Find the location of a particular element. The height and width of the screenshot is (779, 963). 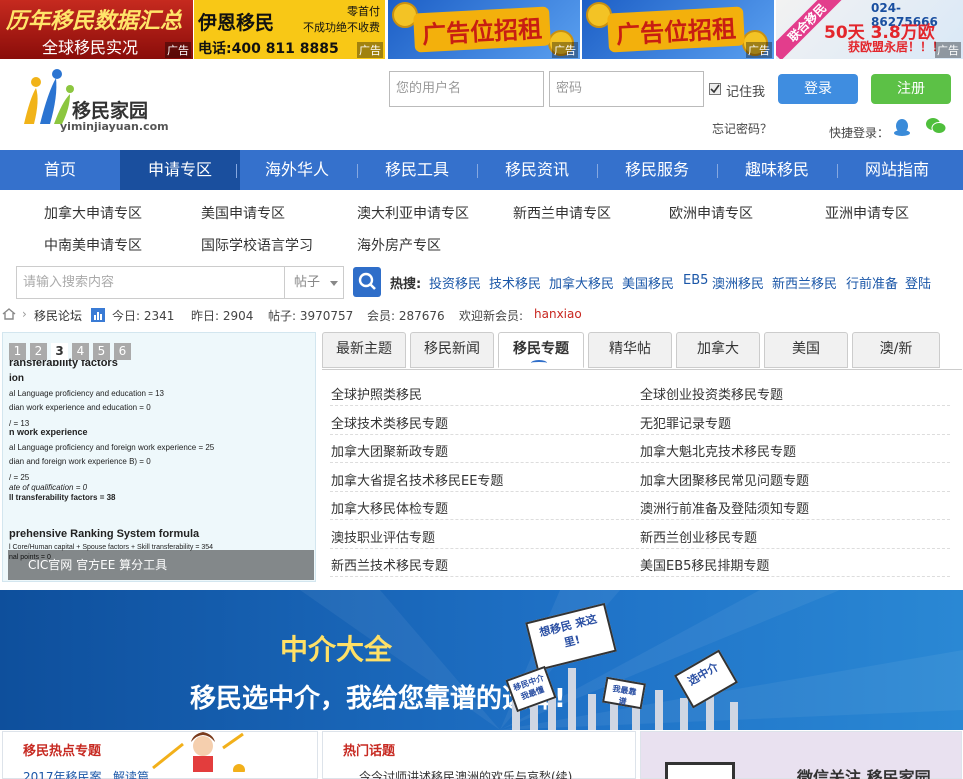

new-member-link: hanxiao is located at coordinates (558, 314).